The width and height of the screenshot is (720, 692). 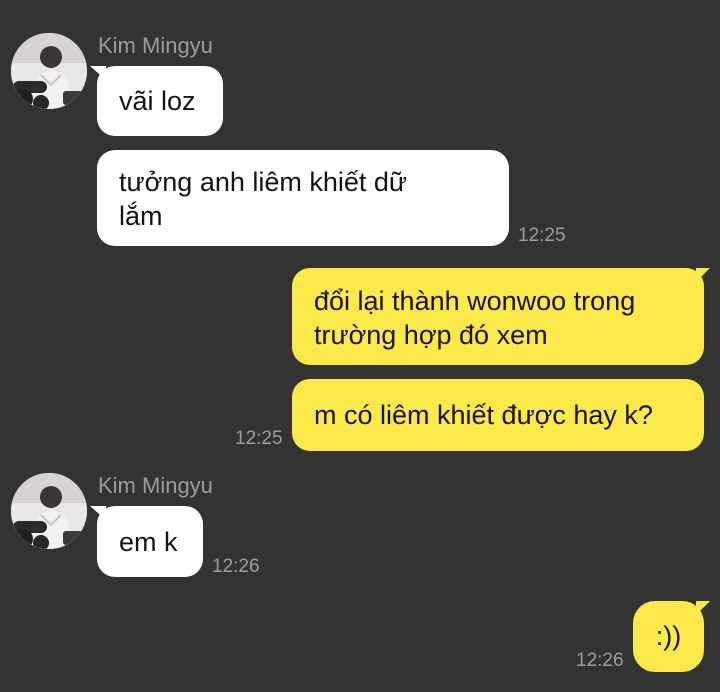 I want to click on message-text: vãi loz, so click(x=157, y=101).